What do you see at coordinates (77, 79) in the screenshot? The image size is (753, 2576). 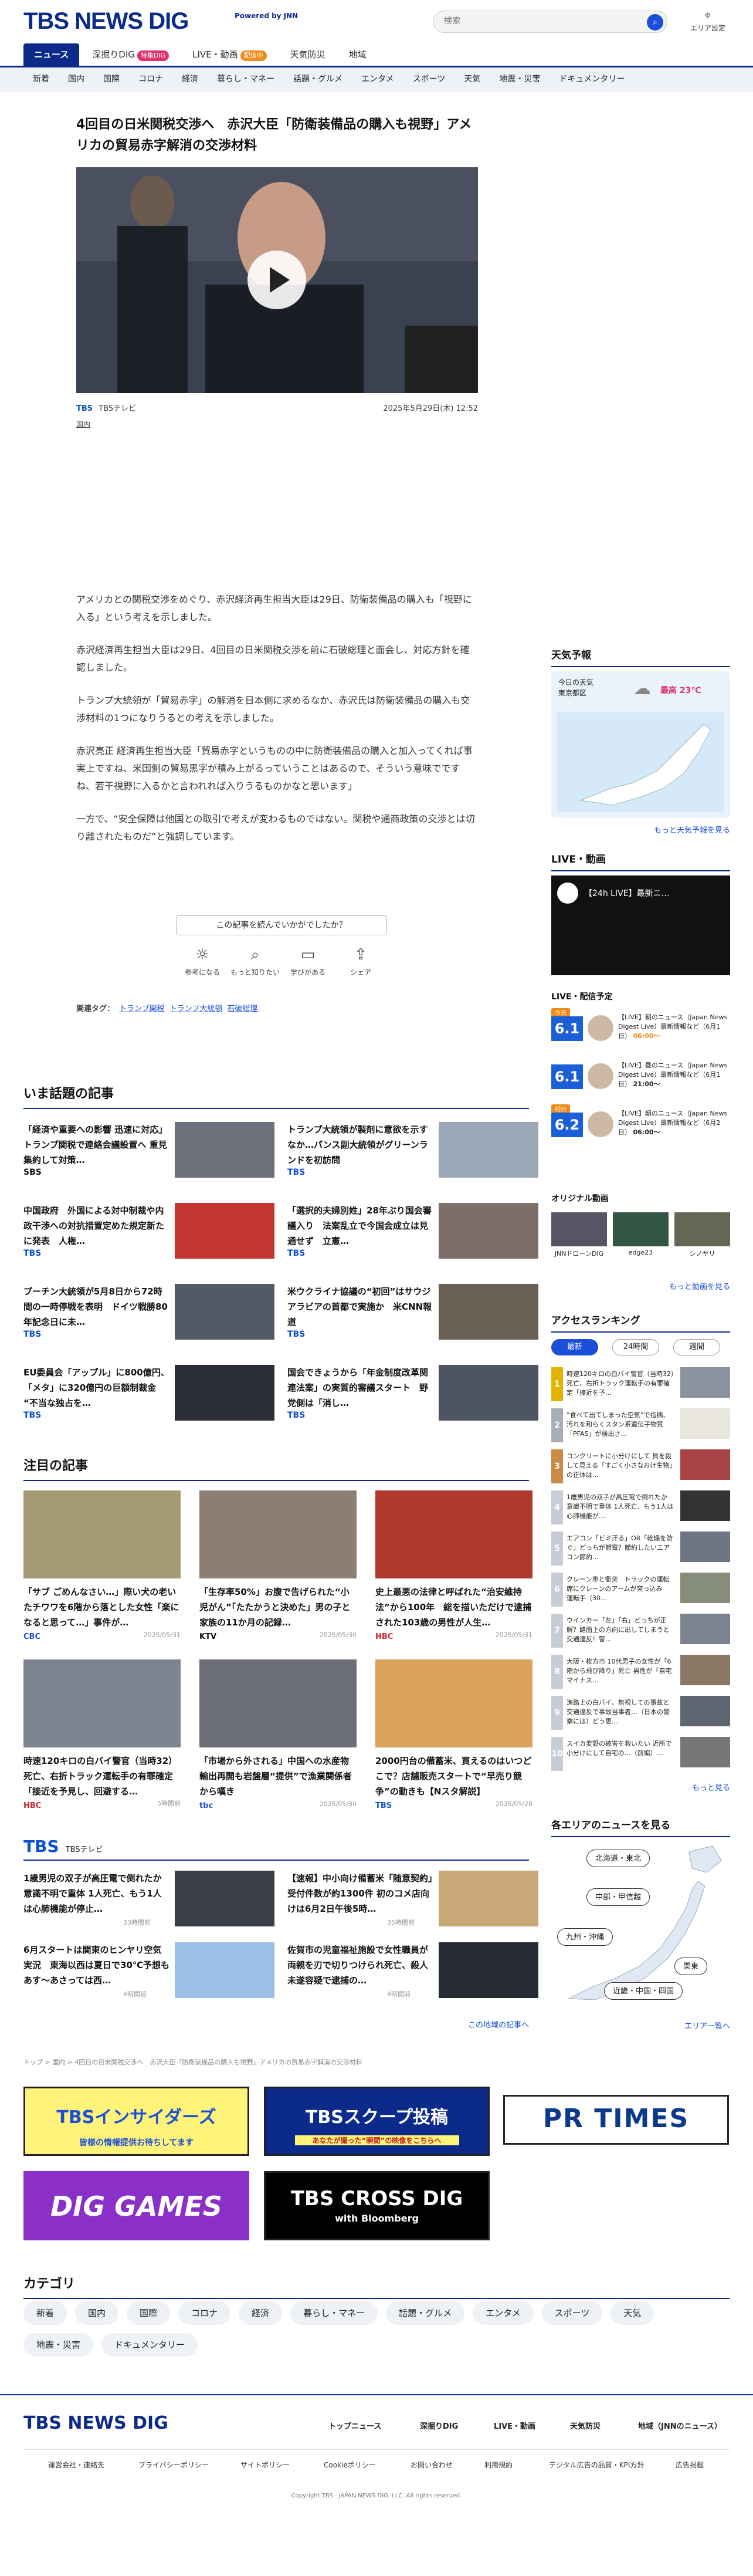 I see `cat-domestic: 国内` at bounding box center [77, 79].